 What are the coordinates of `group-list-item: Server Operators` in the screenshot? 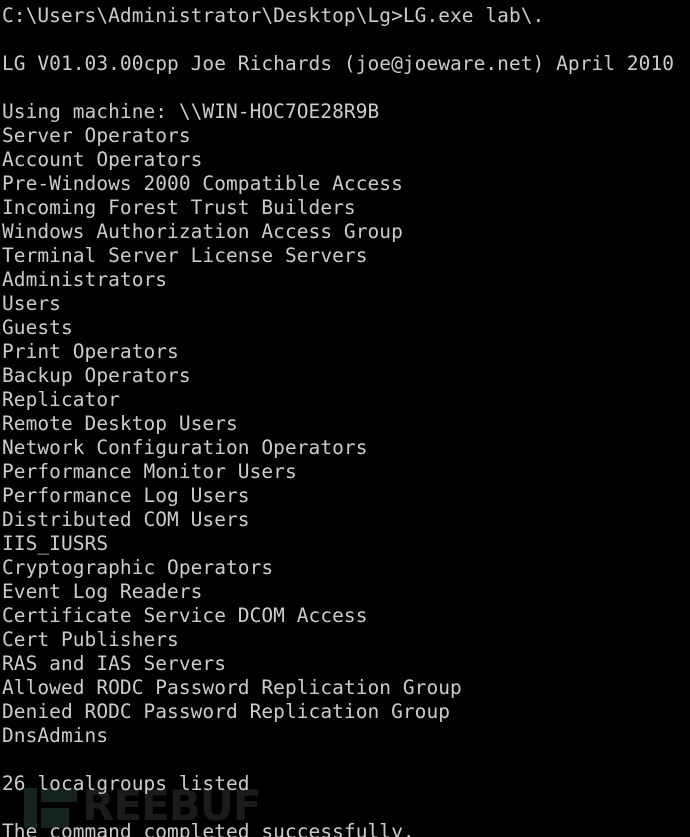 It's located at (96, 135).